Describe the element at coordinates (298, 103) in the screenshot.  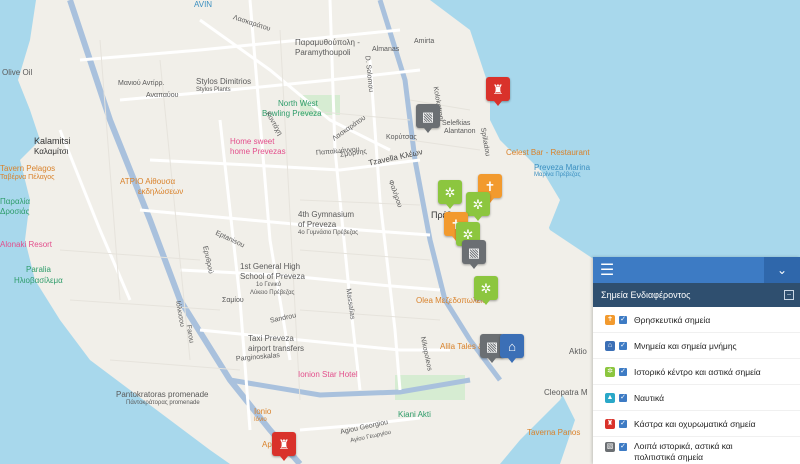
I see `poi-label: North West` at that location.